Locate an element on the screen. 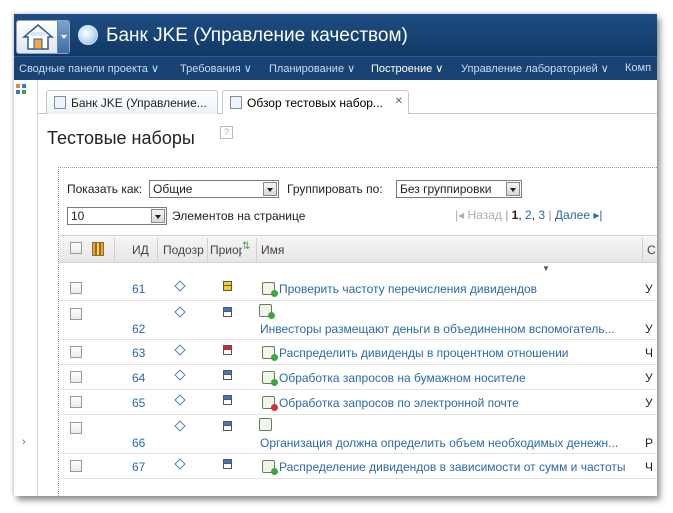  document-icon is located at coordinates (236, 102).